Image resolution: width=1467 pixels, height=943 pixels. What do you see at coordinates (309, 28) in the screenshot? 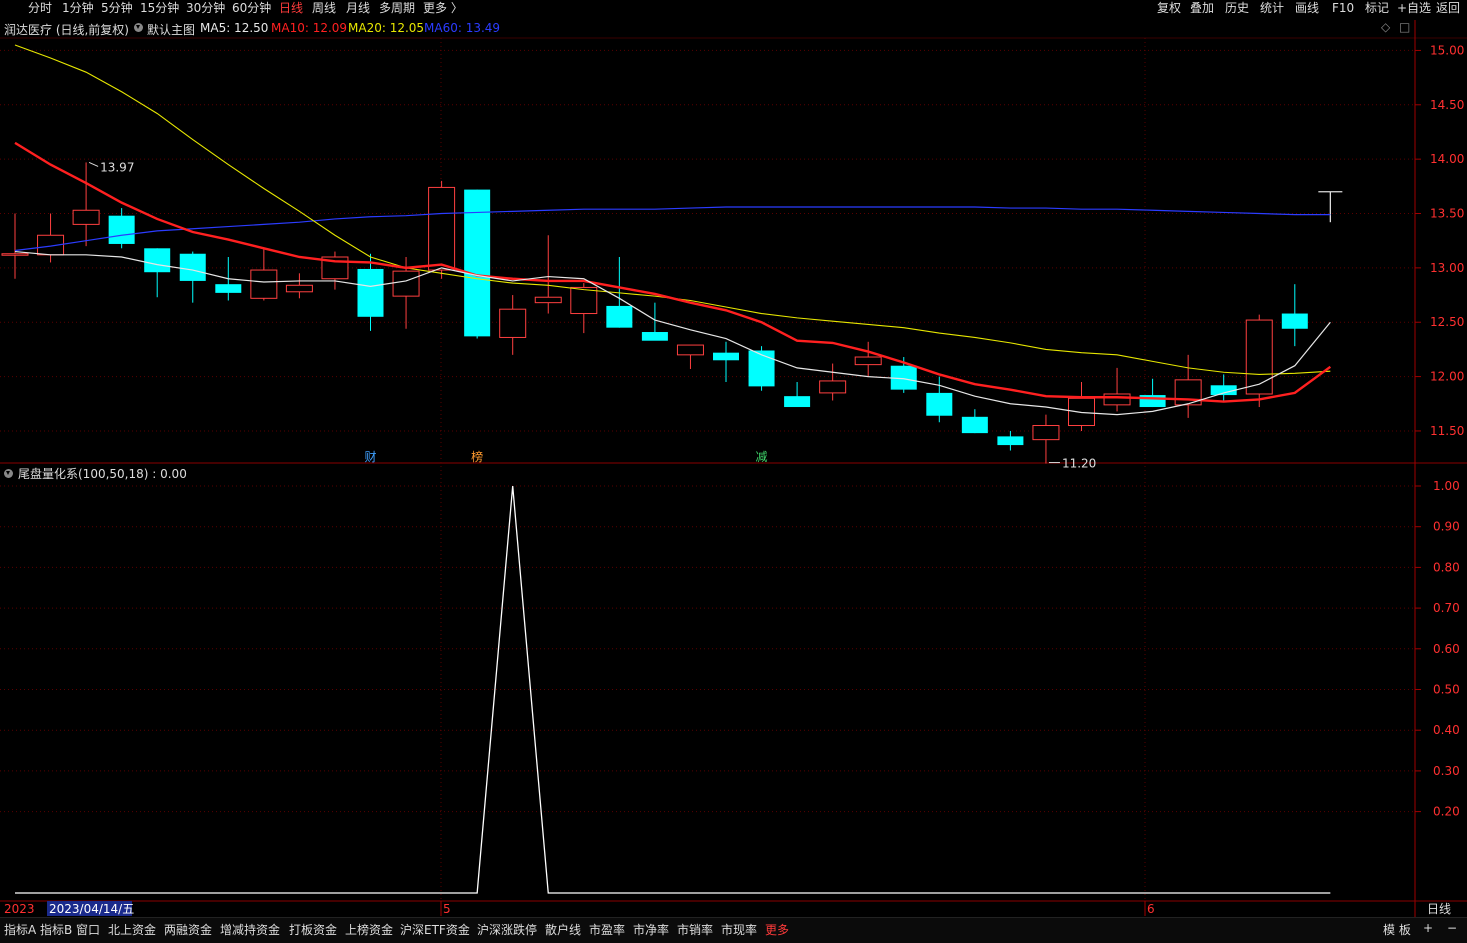
I see `ma10-label: MA10: 12.09` at bounding box center [309, 28].